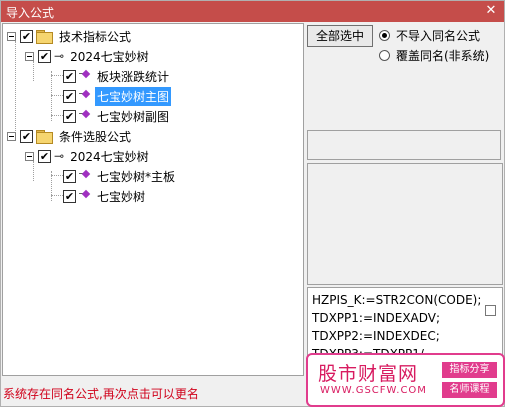 The height and width of the screenshot is (407, 505). Describe the element at coordinates (491, 10) in the screenshot. I see `close-icon: ✕` at that location.